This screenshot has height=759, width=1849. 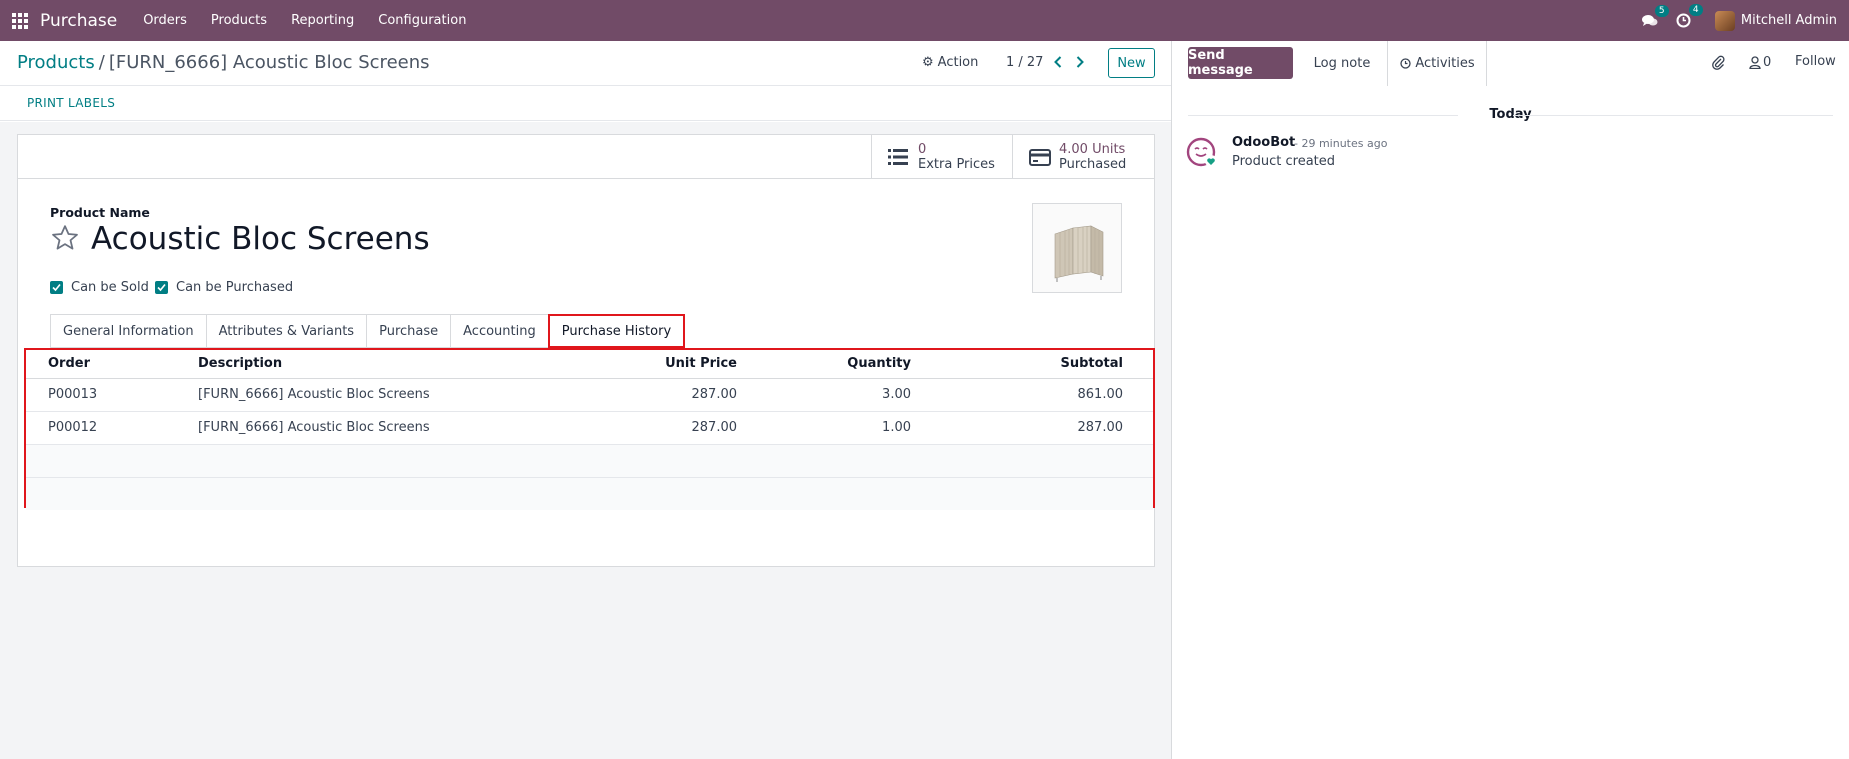 I want to click on activities-button: Activities, so click(x=1438, y=63).